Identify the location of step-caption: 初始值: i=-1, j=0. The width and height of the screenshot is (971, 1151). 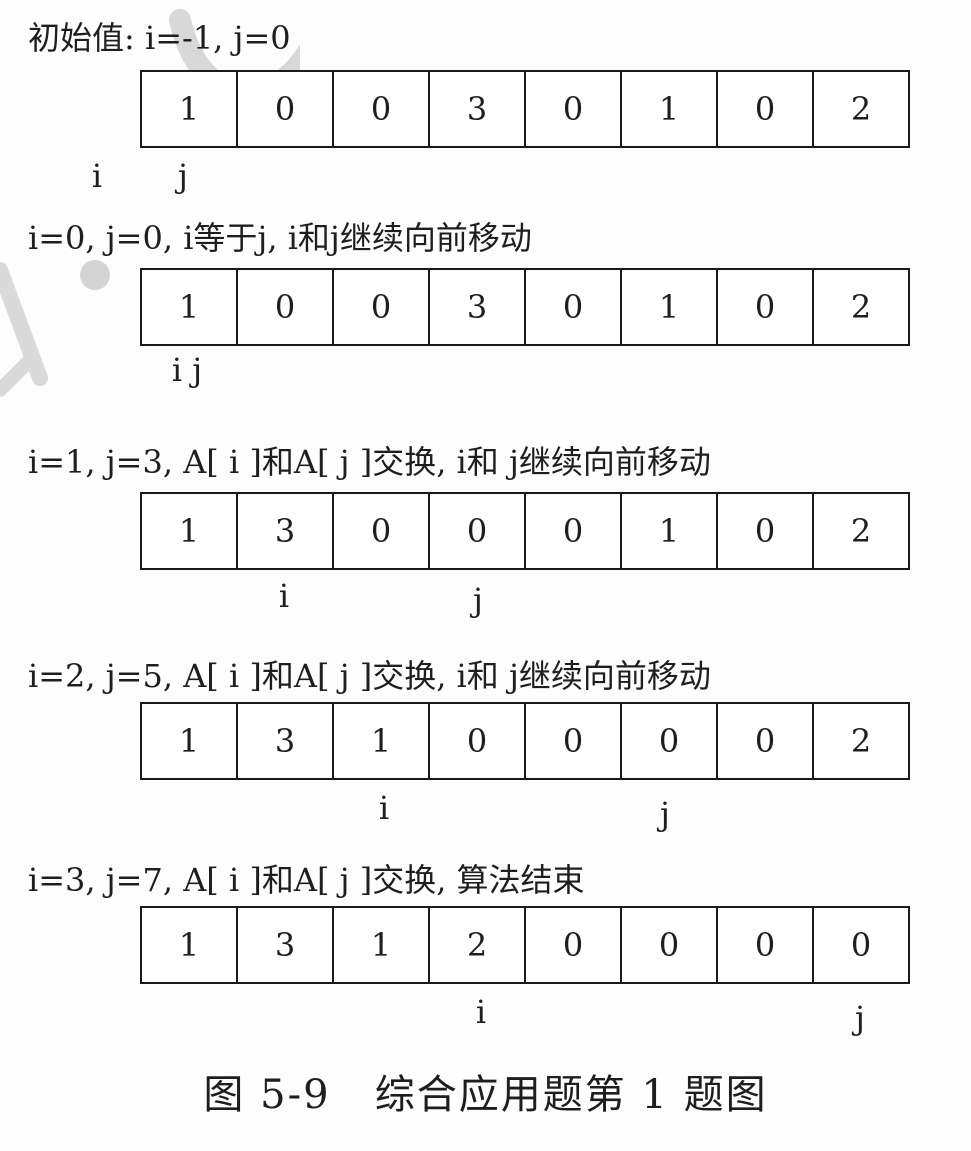
(159, 38).